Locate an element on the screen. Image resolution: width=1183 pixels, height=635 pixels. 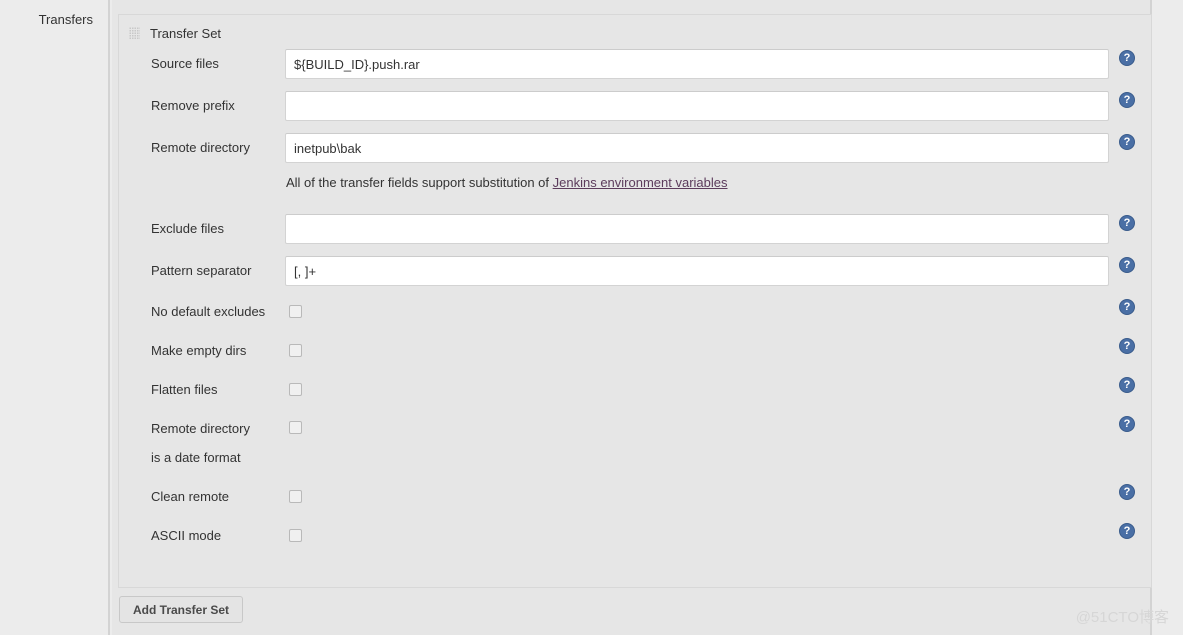
label-pattern-separator: Pattern separator is located at coordinates (201, 270).